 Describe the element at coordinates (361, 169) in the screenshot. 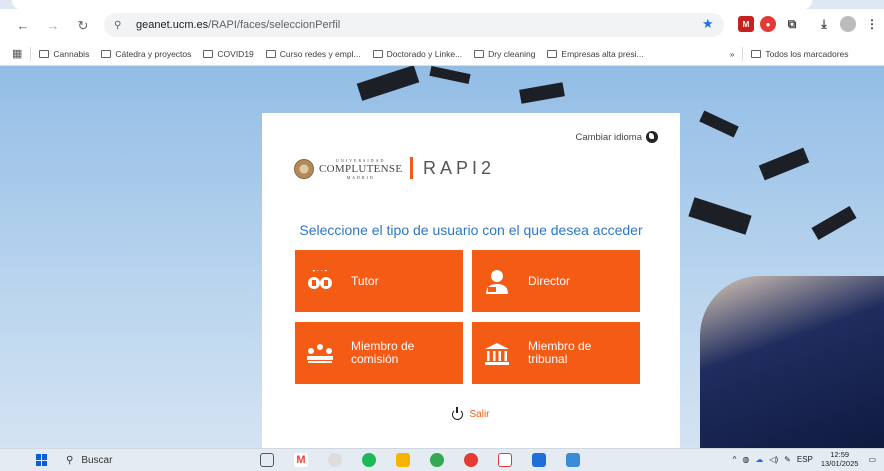

I see `logo-big-text: COMPLUTENSE` at that location.